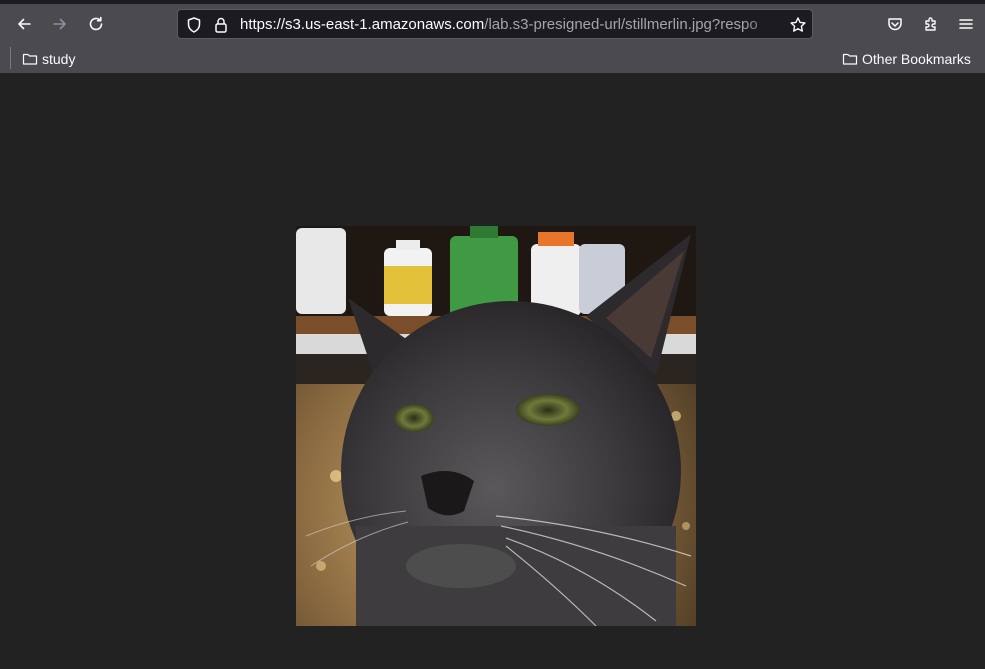 Image resolution: width=985 pixels, height=669 pixels. I want to click on bookmark-label: study, so click(59, 59).